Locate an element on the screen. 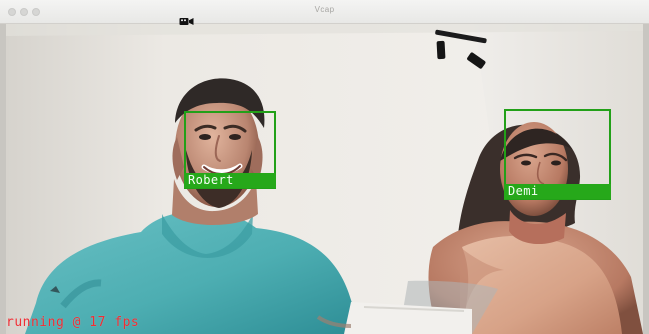  window-title: Vcap is located at coordinates (324, 9).